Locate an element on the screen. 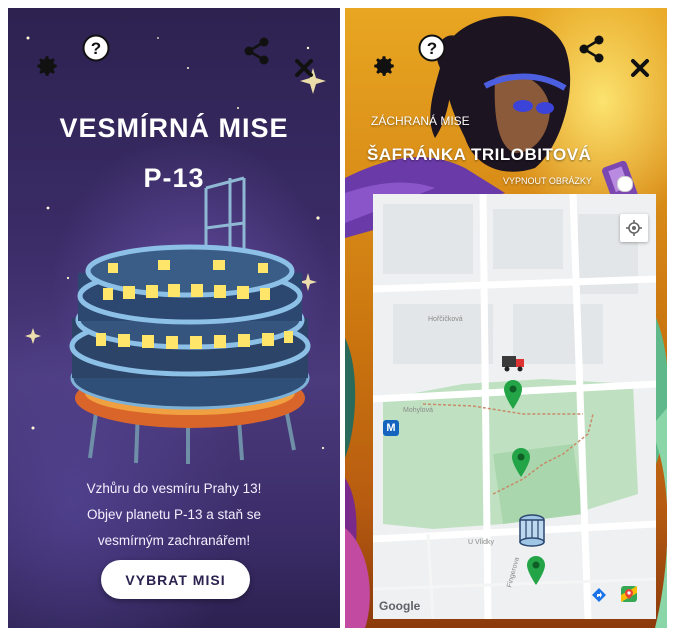  toggle-images-switch is located at coordinates (625, 184).